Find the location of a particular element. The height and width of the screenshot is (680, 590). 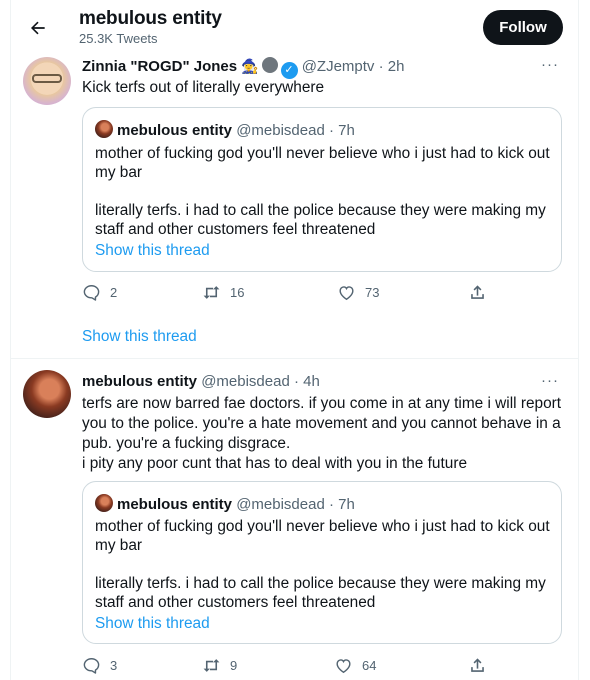

tweet-actions: 3 9 64 is located at coordinates (292, 667).